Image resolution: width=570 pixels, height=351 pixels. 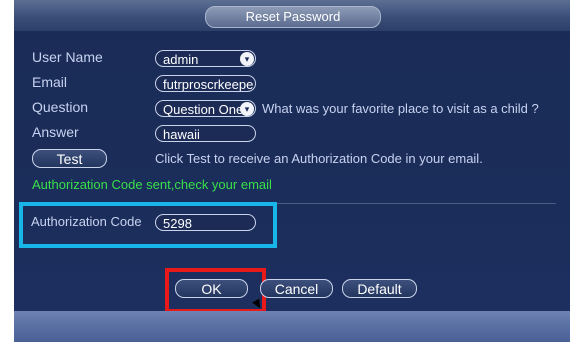 I want to click on question-value: Question One, so click(x=203, y=109).